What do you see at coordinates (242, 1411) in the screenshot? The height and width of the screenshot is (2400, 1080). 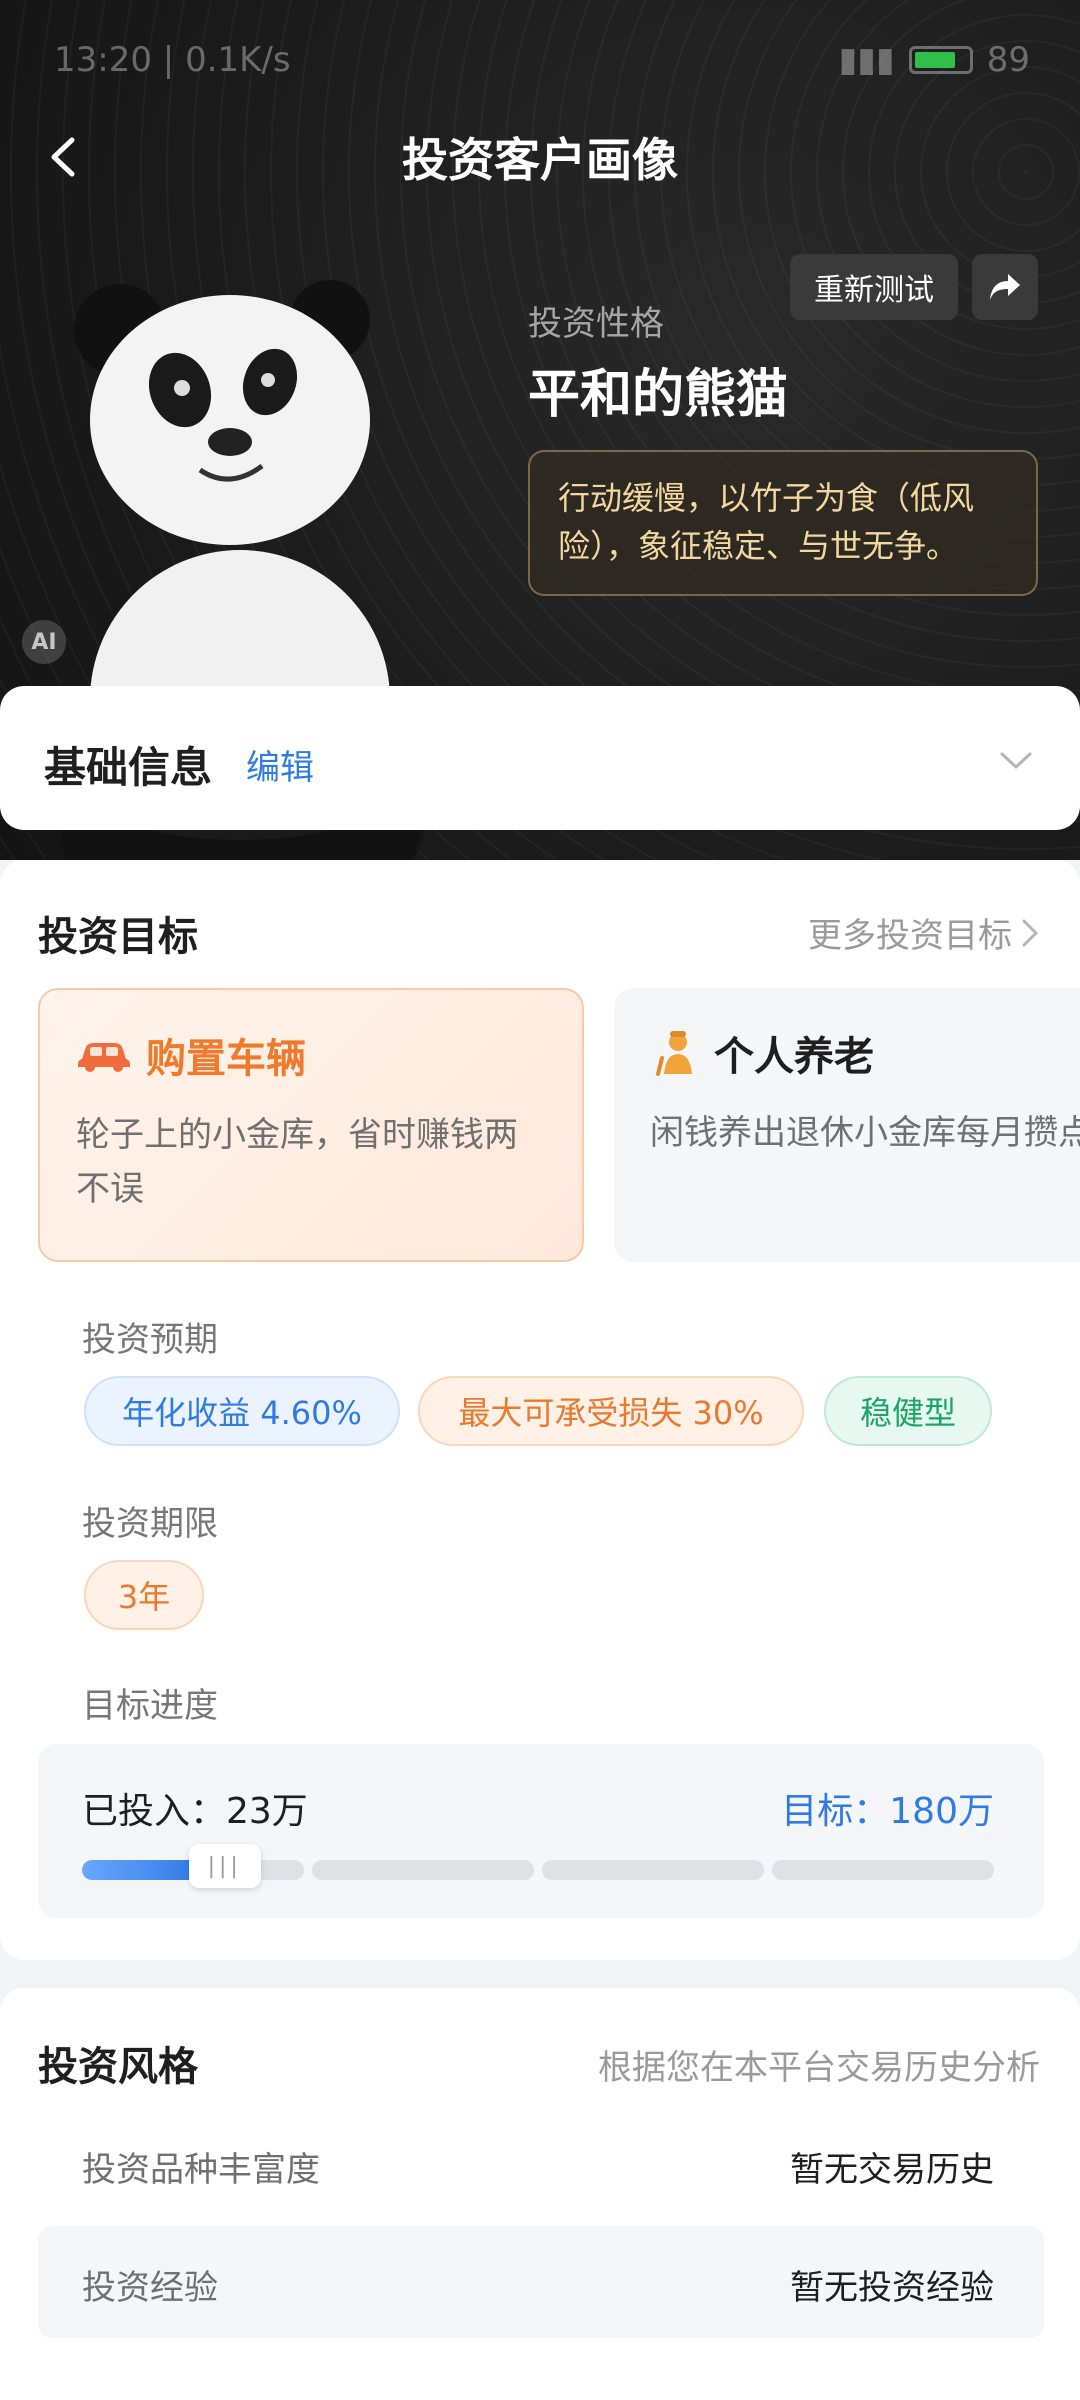 I see `annual-return-tag: 年化收益 4.60%` at bounding box center [242, 1411].